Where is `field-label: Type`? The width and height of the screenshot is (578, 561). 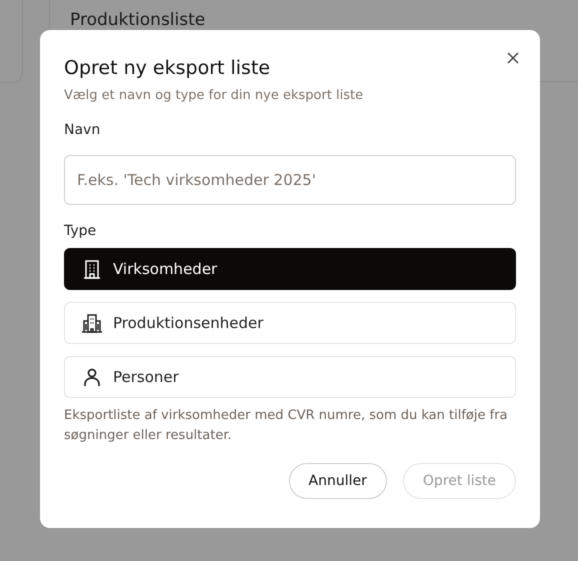 field-label: Type is located at coordinates (81, 231).